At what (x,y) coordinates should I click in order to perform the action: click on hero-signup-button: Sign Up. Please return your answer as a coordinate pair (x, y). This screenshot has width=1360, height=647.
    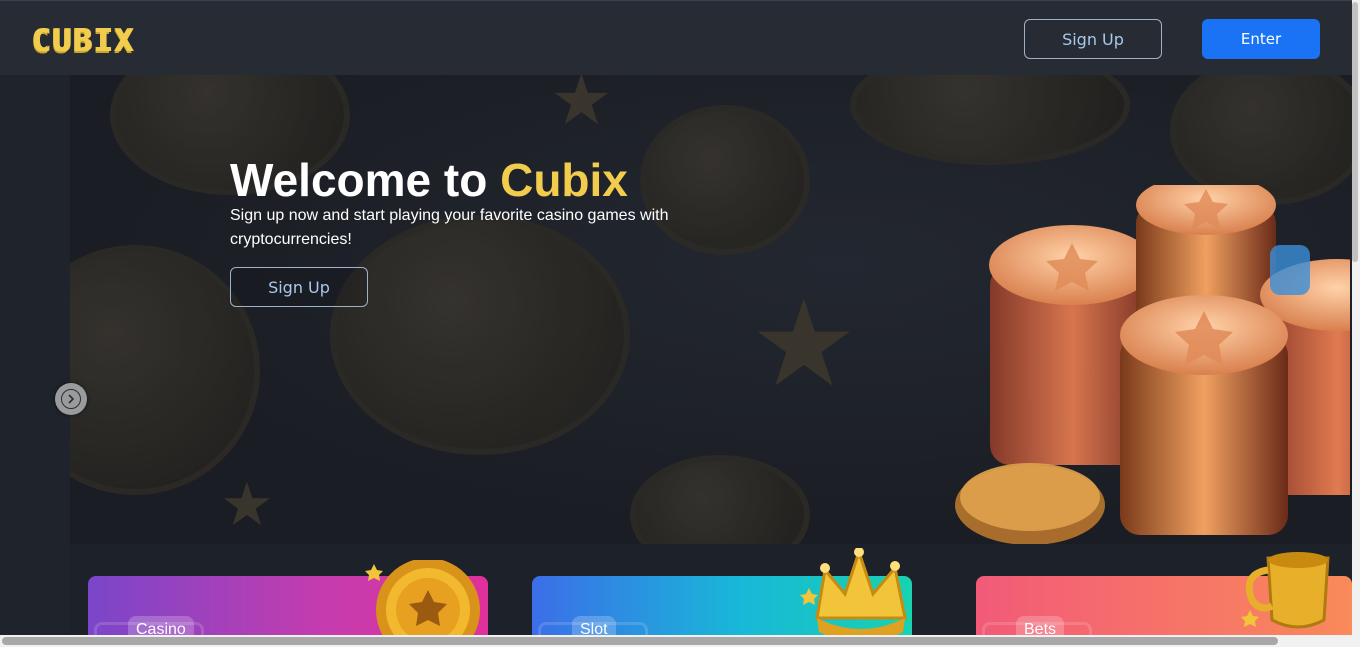
    Looking at the image, I should click on (299, 287).